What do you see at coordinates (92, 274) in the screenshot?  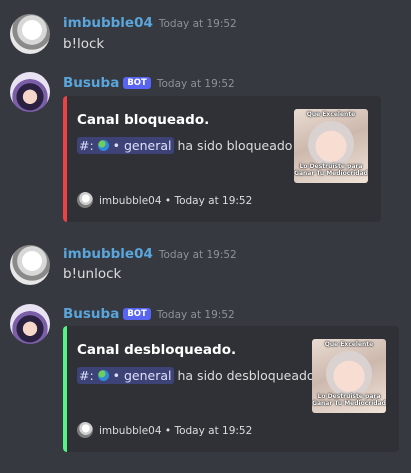 I see `message-text: b!unlock` at bounding box center [92, 274].